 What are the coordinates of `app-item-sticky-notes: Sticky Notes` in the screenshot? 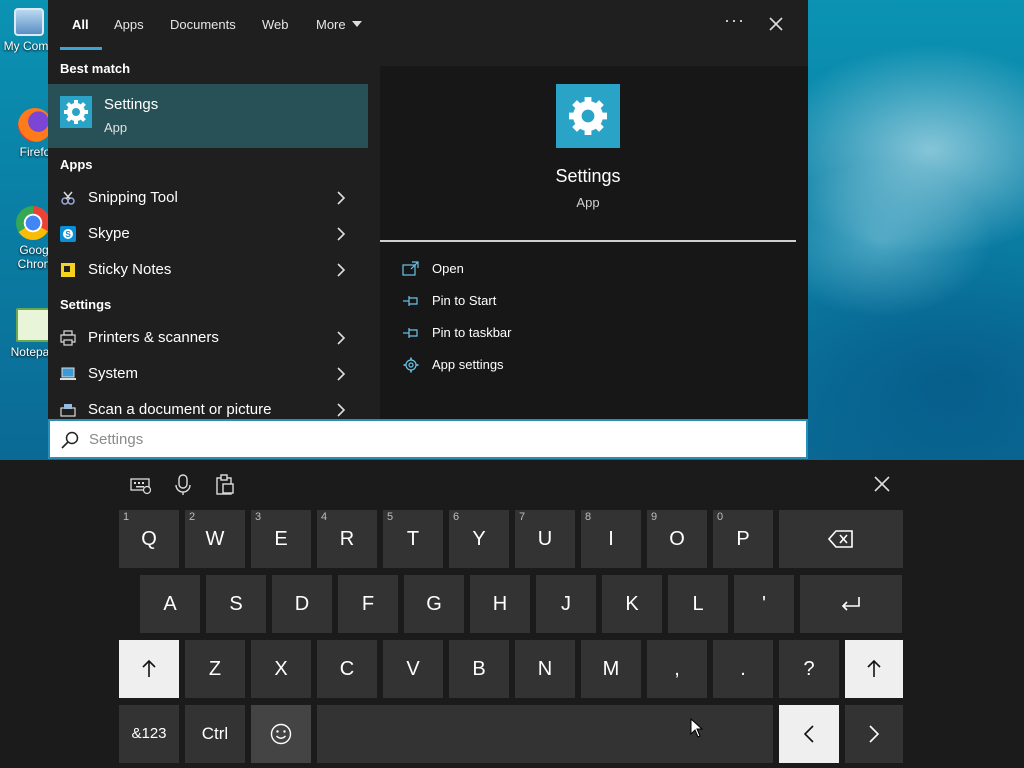 It's located at (208, 270).